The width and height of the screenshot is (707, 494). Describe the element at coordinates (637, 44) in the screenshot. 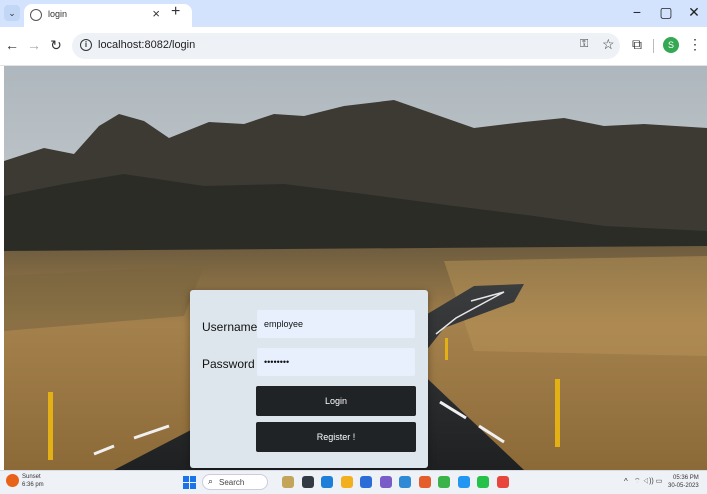

I see `extensions-icon: ⧉` at that location.